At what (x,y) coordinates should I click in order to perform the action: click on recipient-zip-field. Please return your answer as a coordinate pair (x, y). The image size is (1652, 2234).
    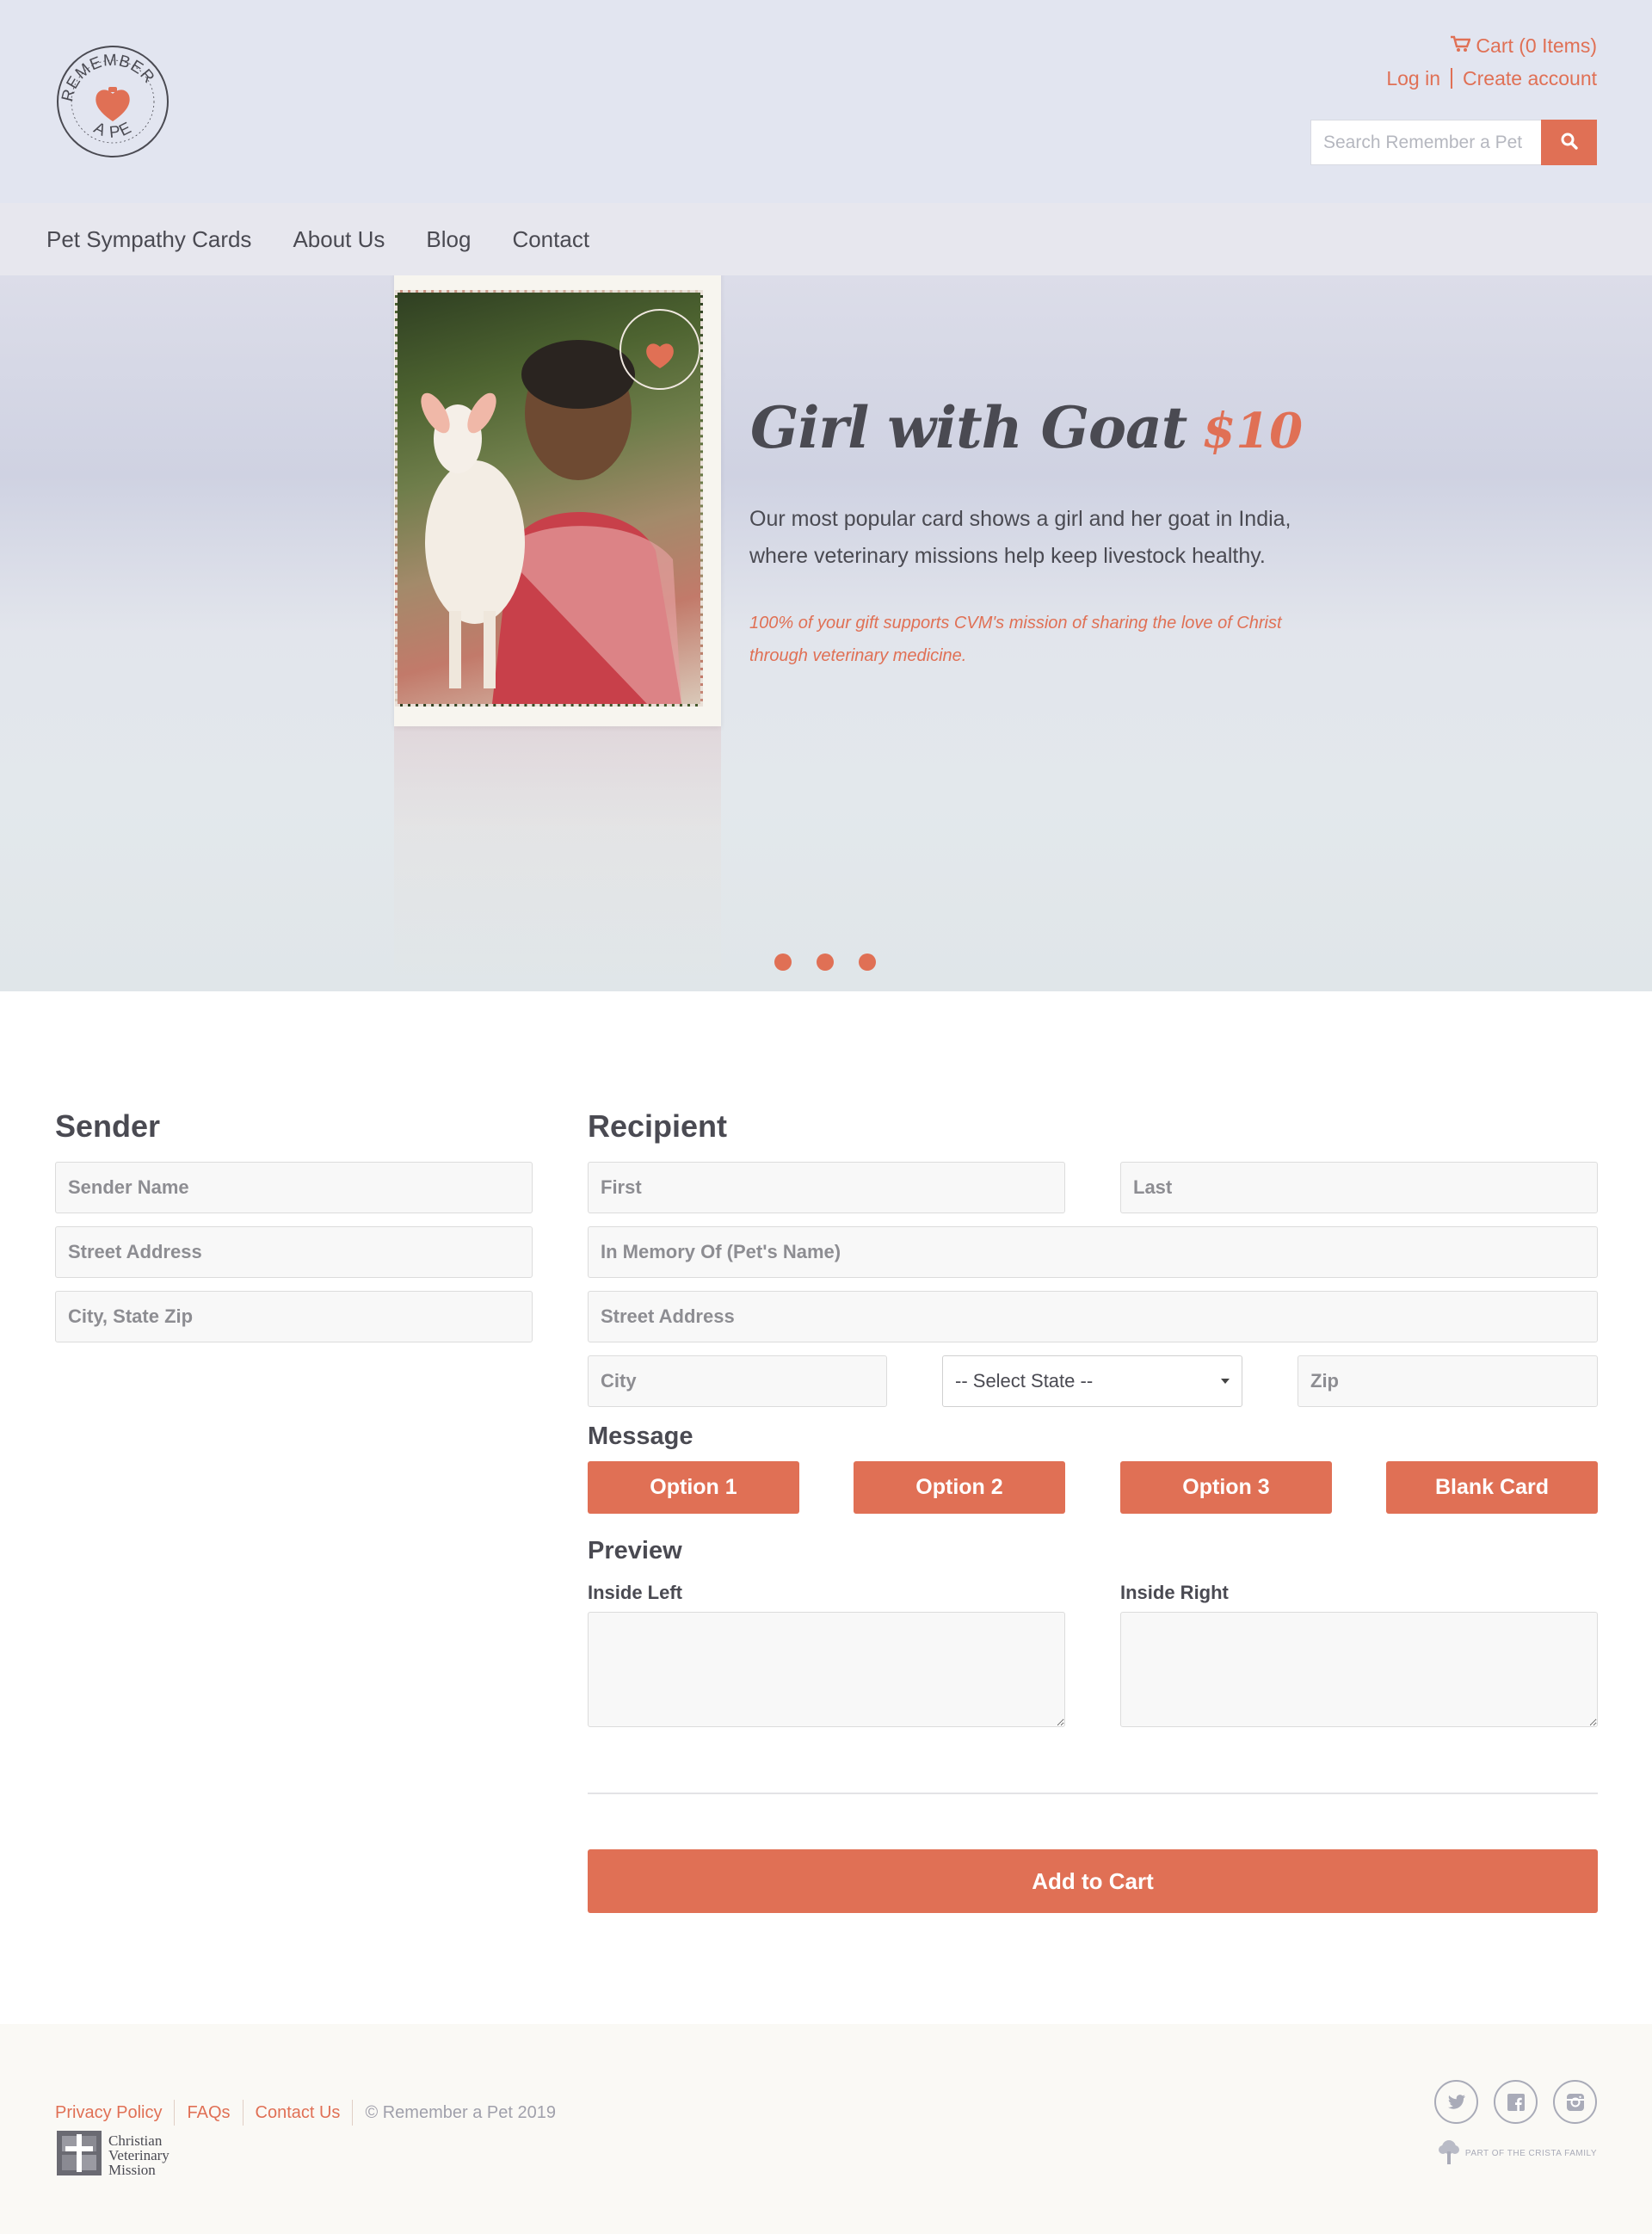
    Looking at the image, I should click on (1448, 1381).